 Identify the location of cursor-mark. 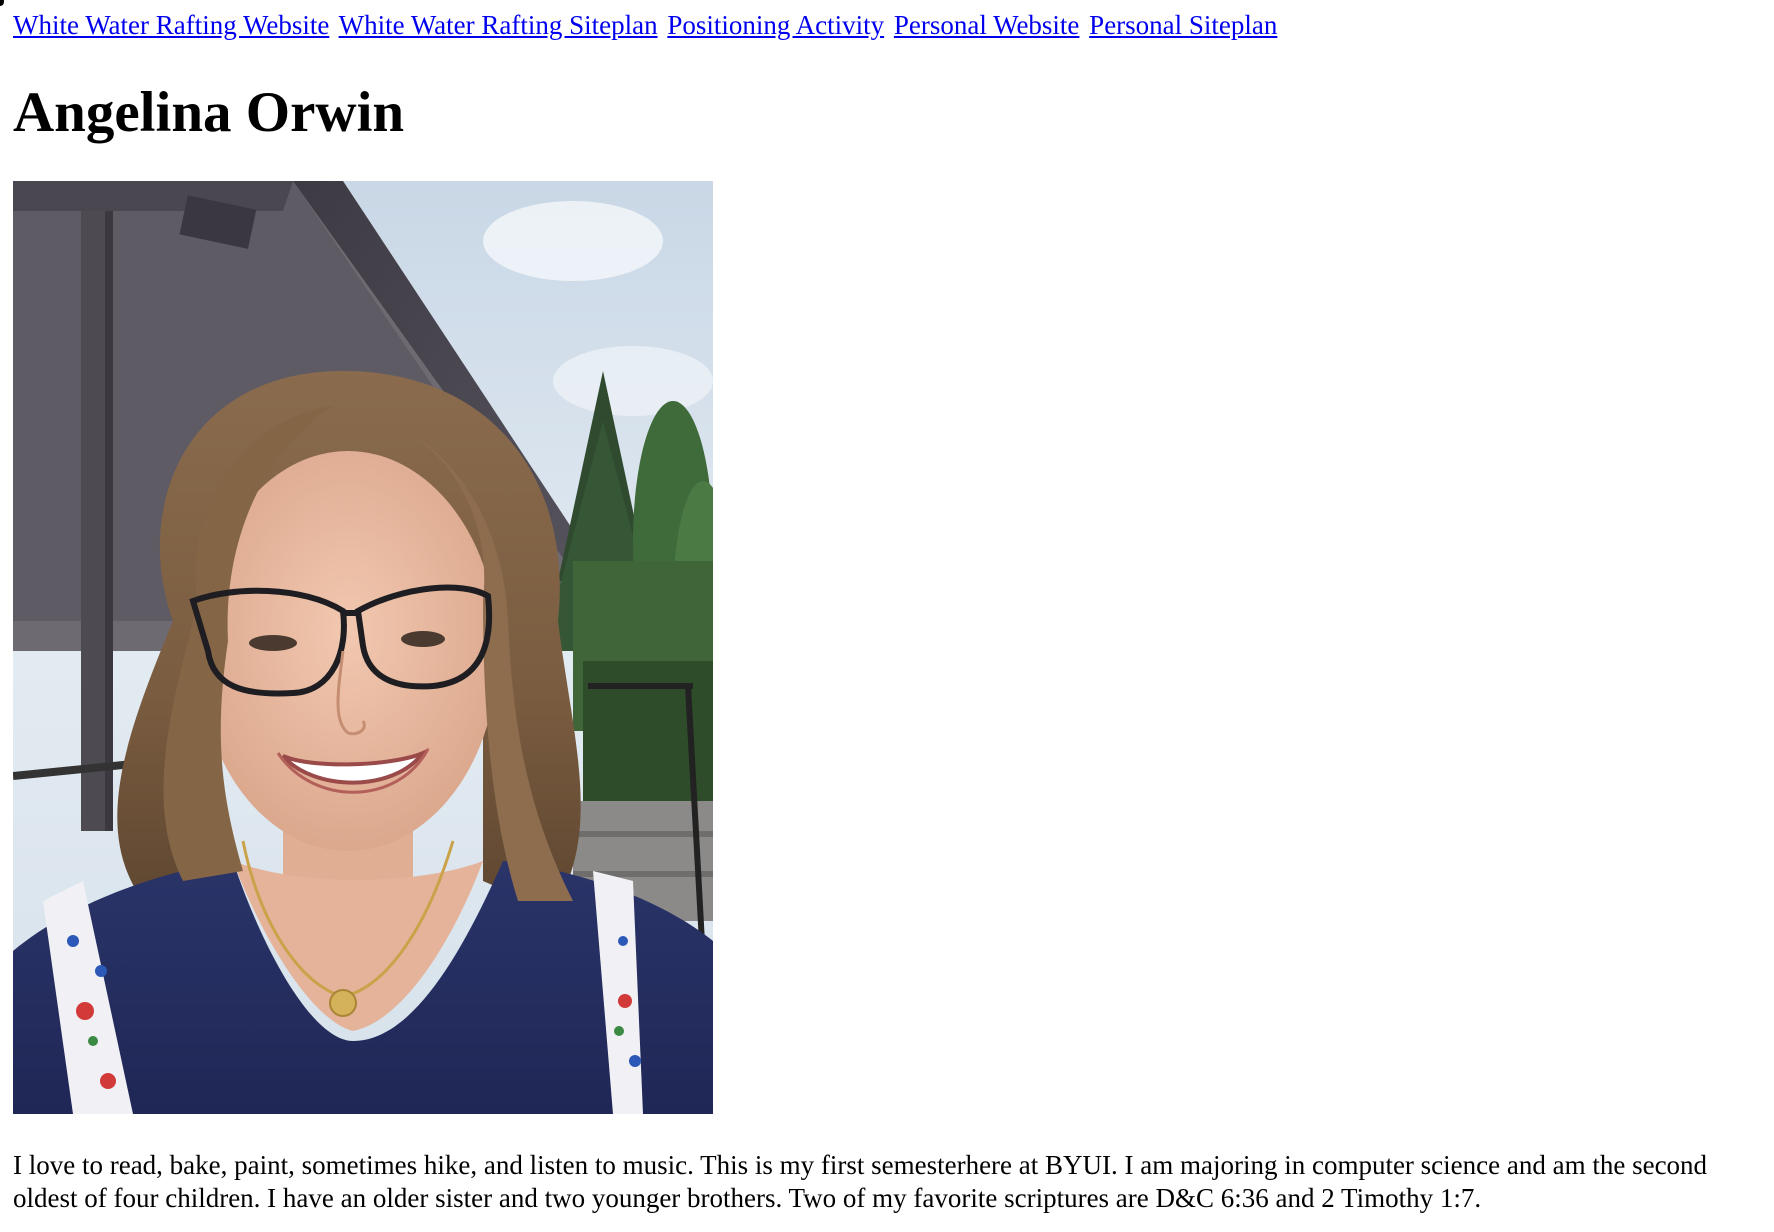
(2, 3).